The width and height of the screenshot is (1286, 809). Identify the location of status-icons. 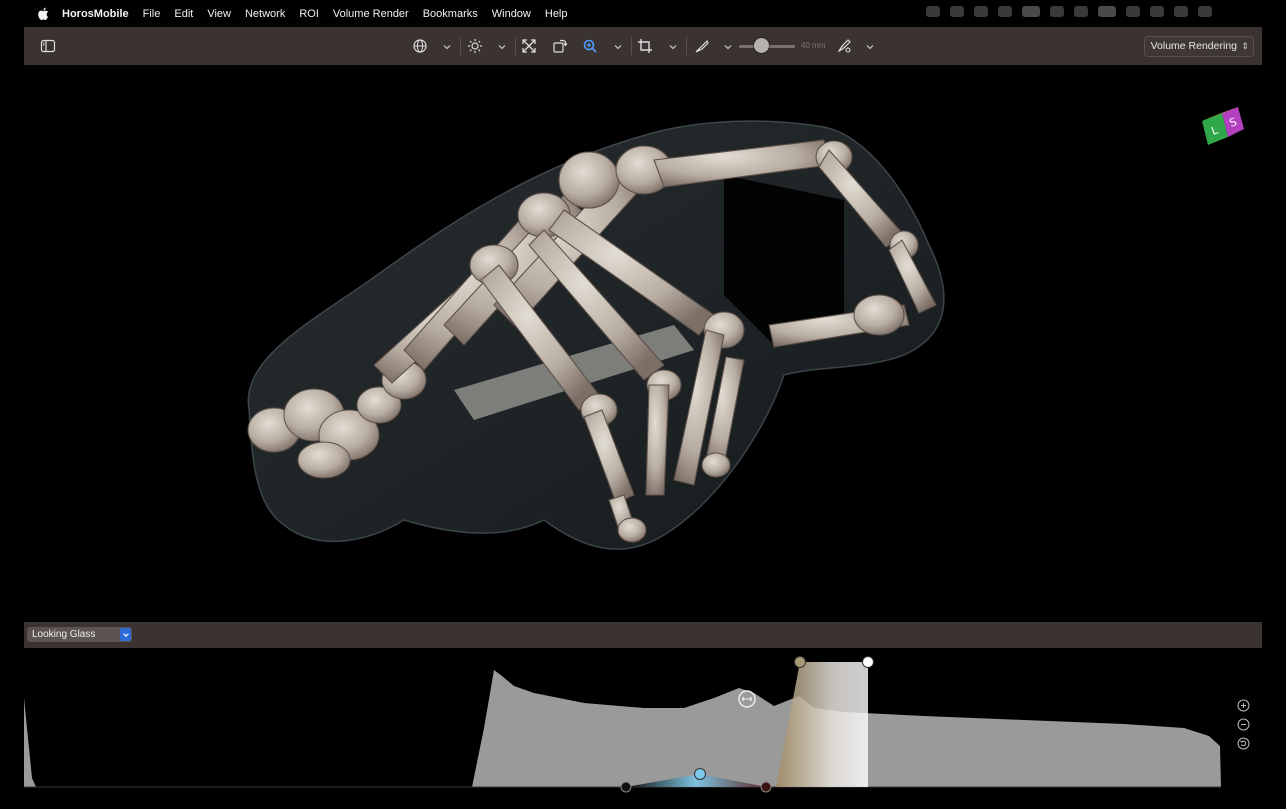
(1069, 11).